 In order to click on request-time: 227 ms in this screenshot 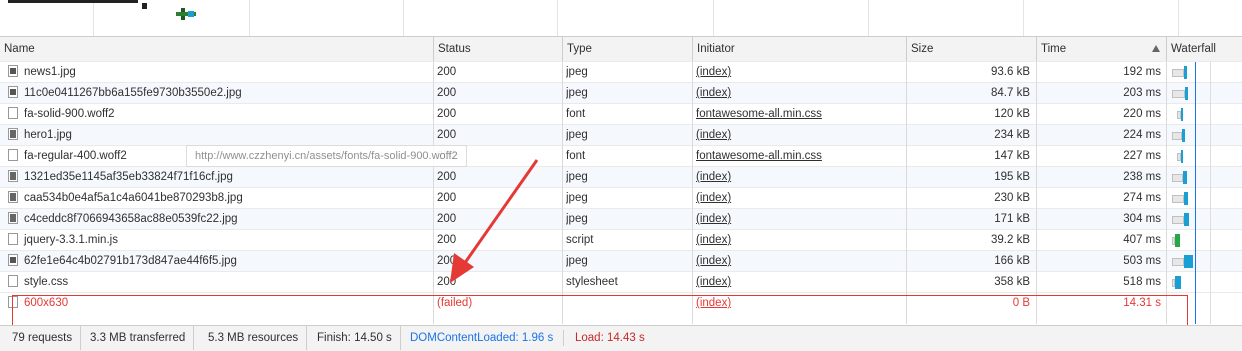, I will do `click(1142, 156)`.